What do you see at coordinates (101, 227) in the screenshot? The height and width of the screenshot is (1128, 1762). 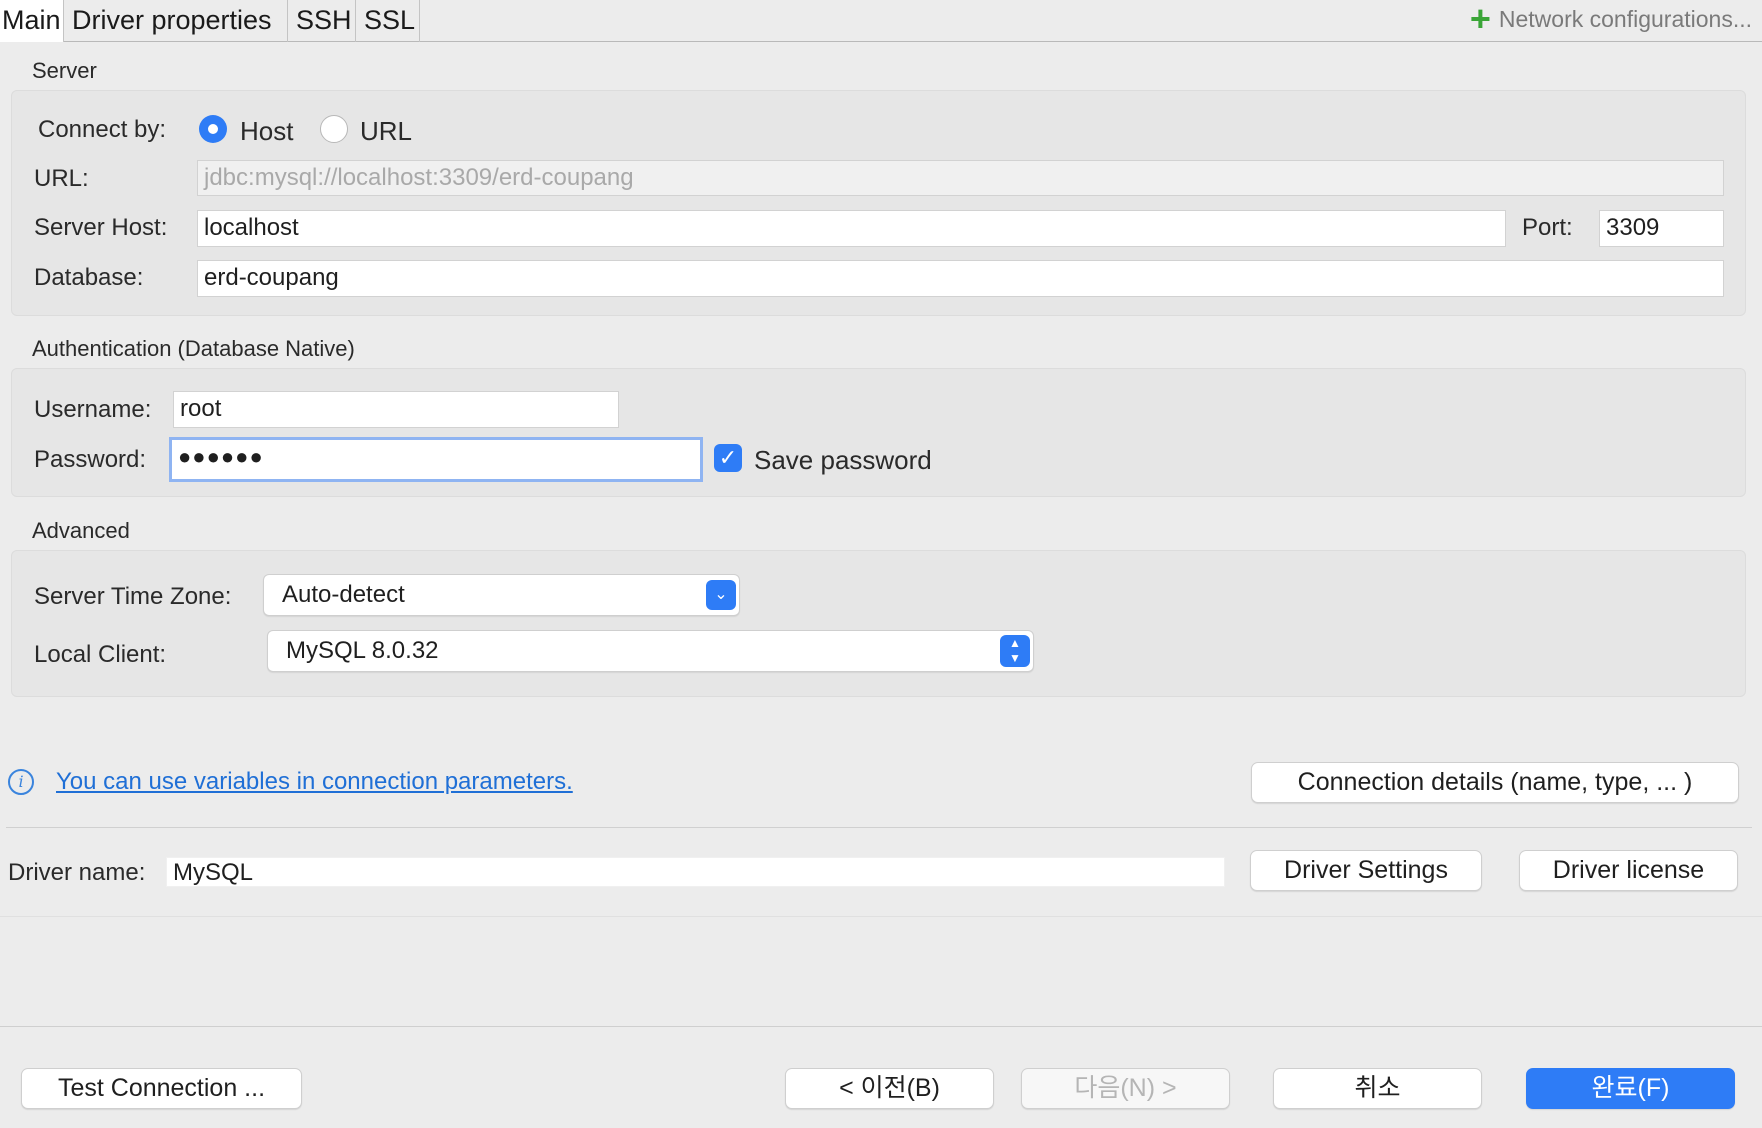 I see `server-host-label: Server Host:` at bounding box center [101, 227].